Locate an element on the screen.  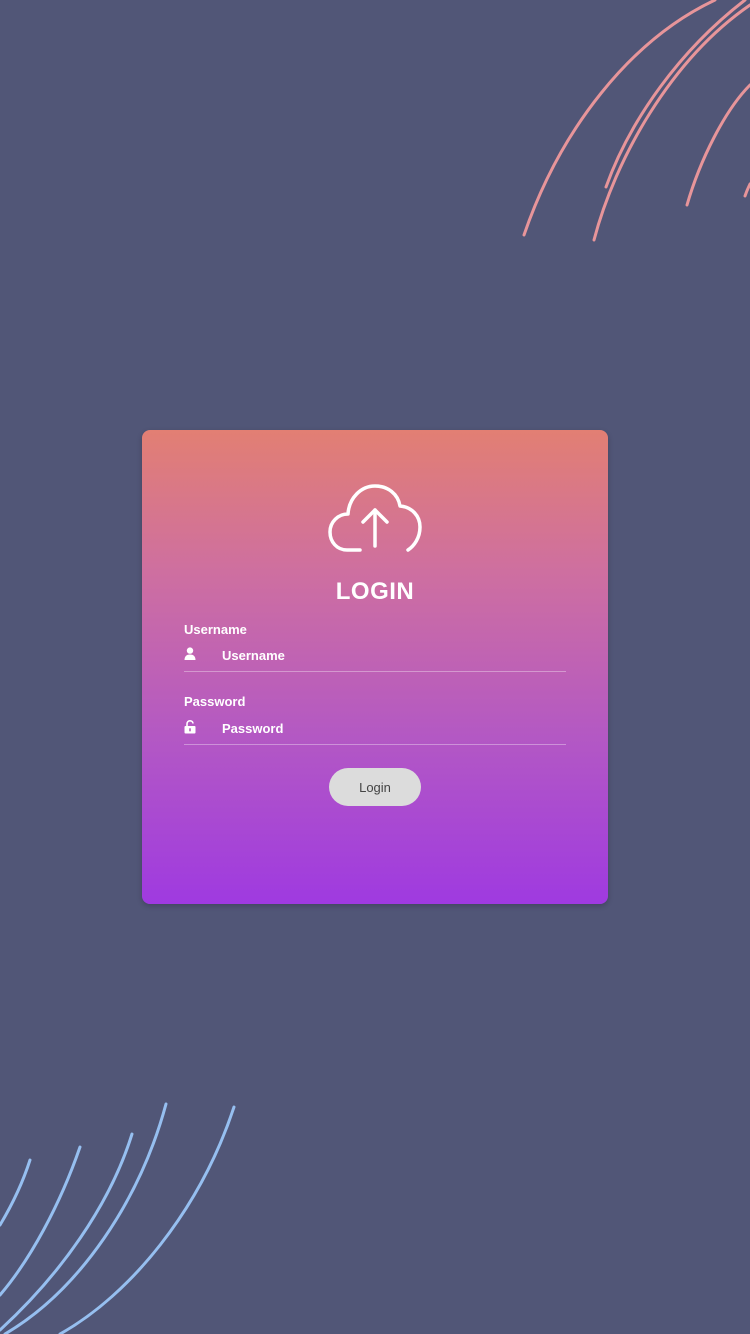
decorative-arcs-top is located at coordinates (636, 121).